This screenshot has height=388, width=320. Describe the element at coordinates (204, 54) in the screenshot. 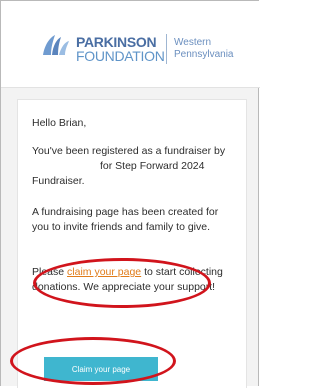

I see `logo-region-line2: Pennsylvania` at that location.